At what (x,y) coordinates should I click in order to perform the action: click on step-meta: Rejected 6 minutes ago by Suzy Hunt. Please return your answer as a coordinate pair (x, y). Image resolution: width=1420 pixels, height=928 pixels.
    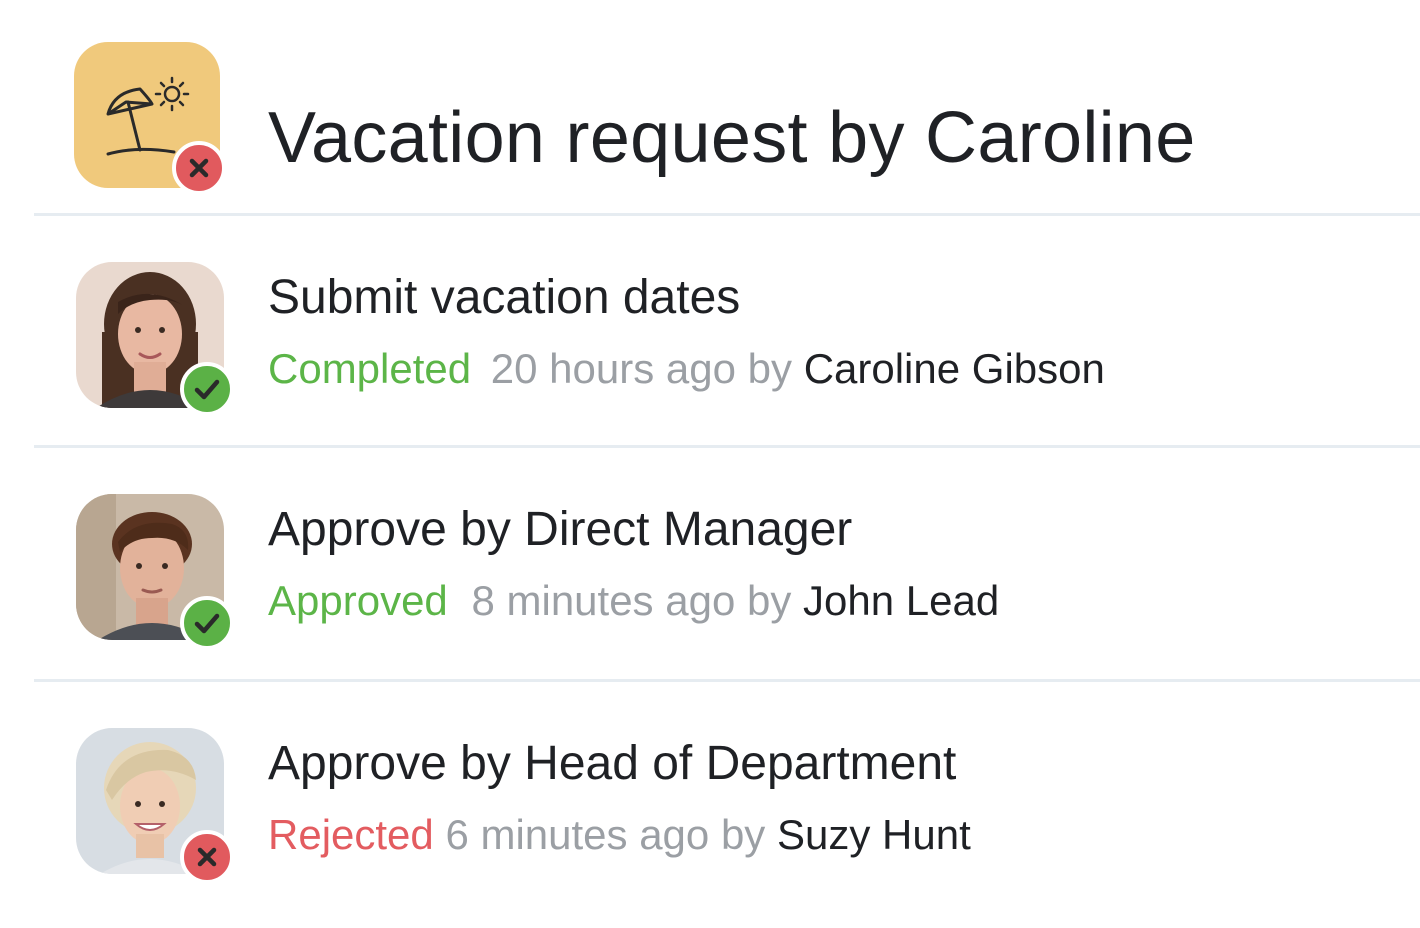
    Looking at the image, I should click on (619, 835).